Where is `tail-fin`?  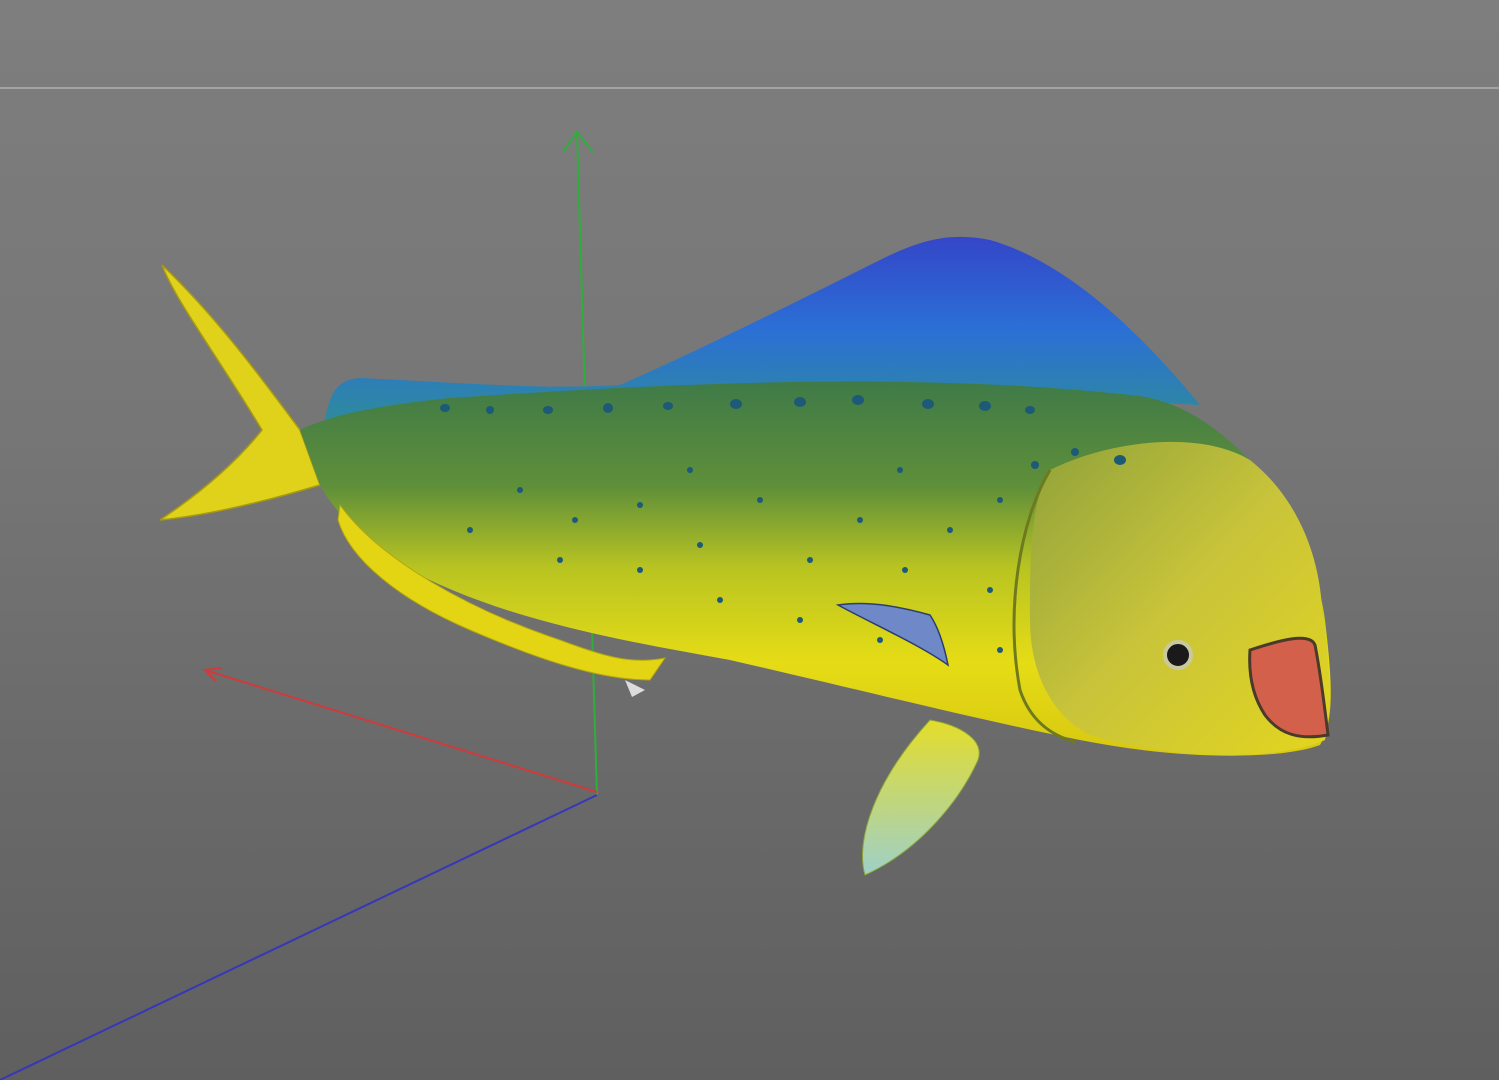 tail-fin is located at coordinates (240, 392).